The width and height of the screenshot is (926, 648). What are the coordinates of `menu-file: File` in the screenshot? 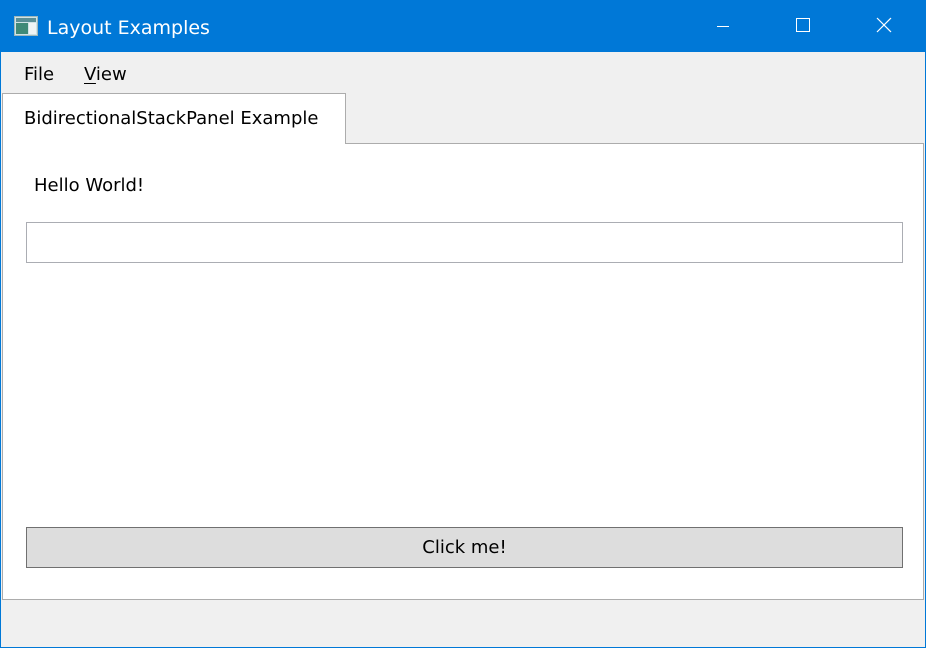 It's located at (39, 75).